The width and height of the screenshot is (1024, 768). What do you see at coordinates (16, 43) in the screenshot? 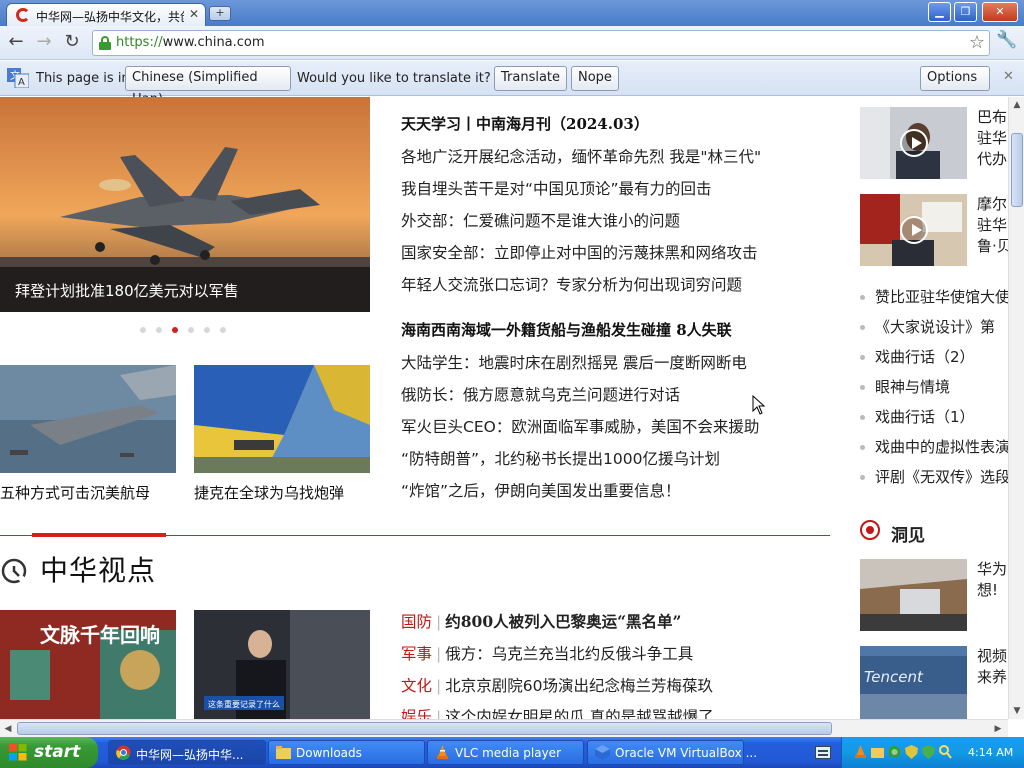
I see `back-arrow-icon: ←` at bounding box center [16, 43].